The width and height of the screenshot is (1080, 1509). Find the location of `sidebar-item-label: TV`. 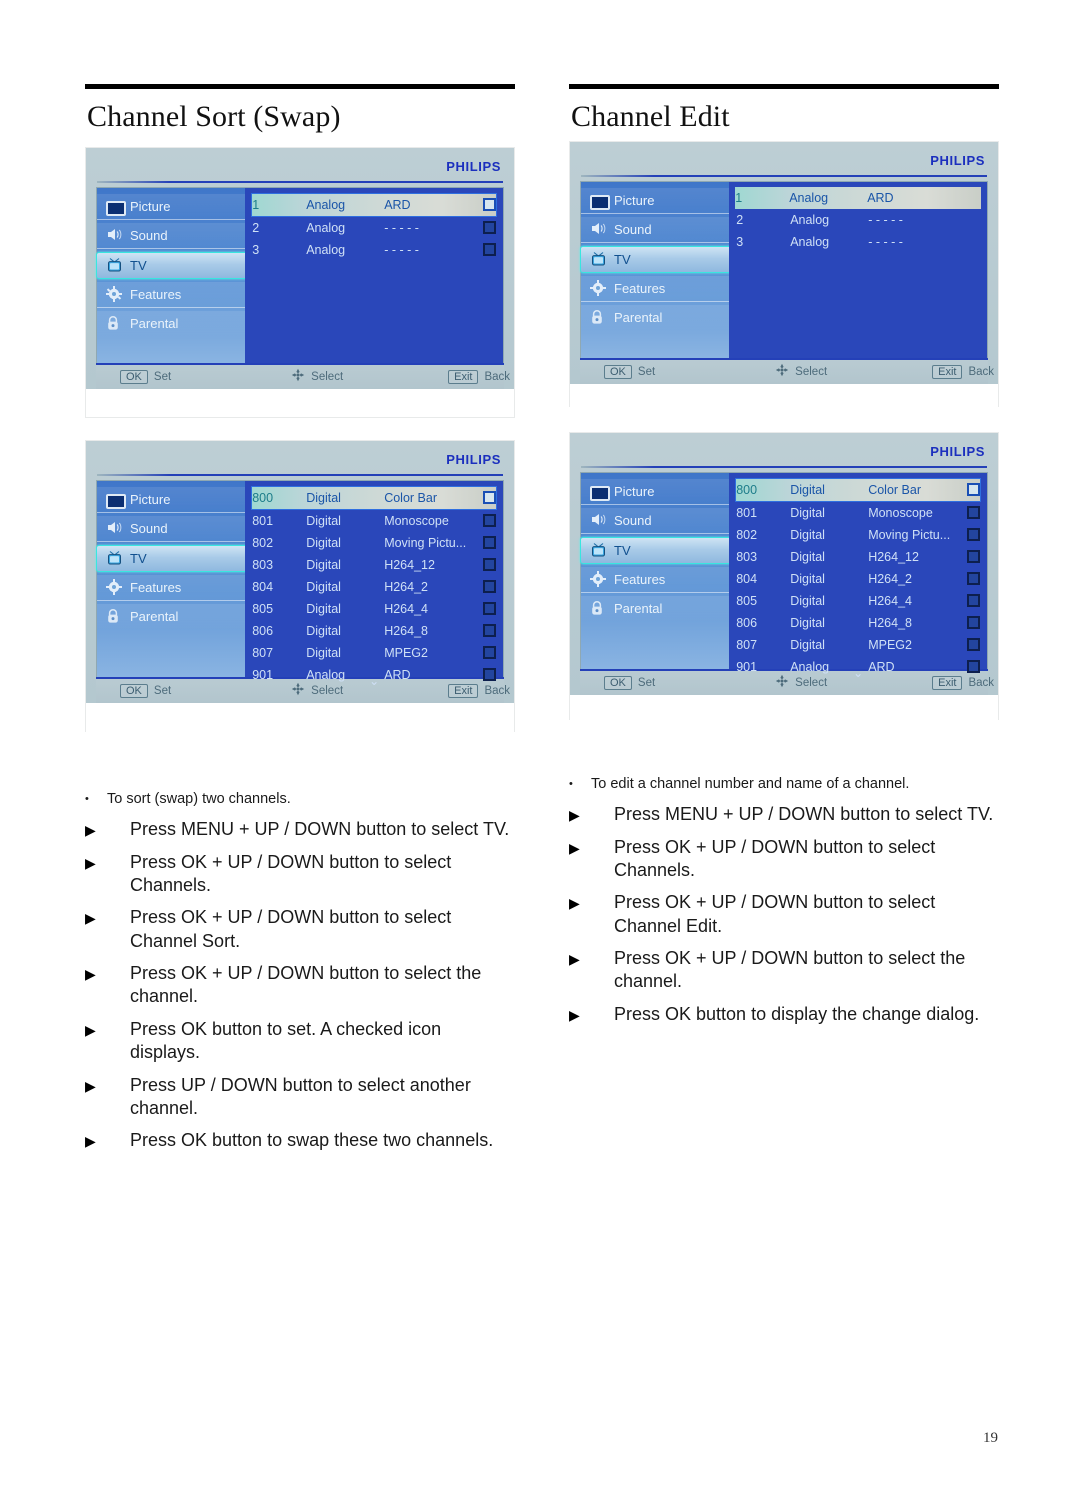

sidebar-item-label: TV is located at coordinates (138, 558).